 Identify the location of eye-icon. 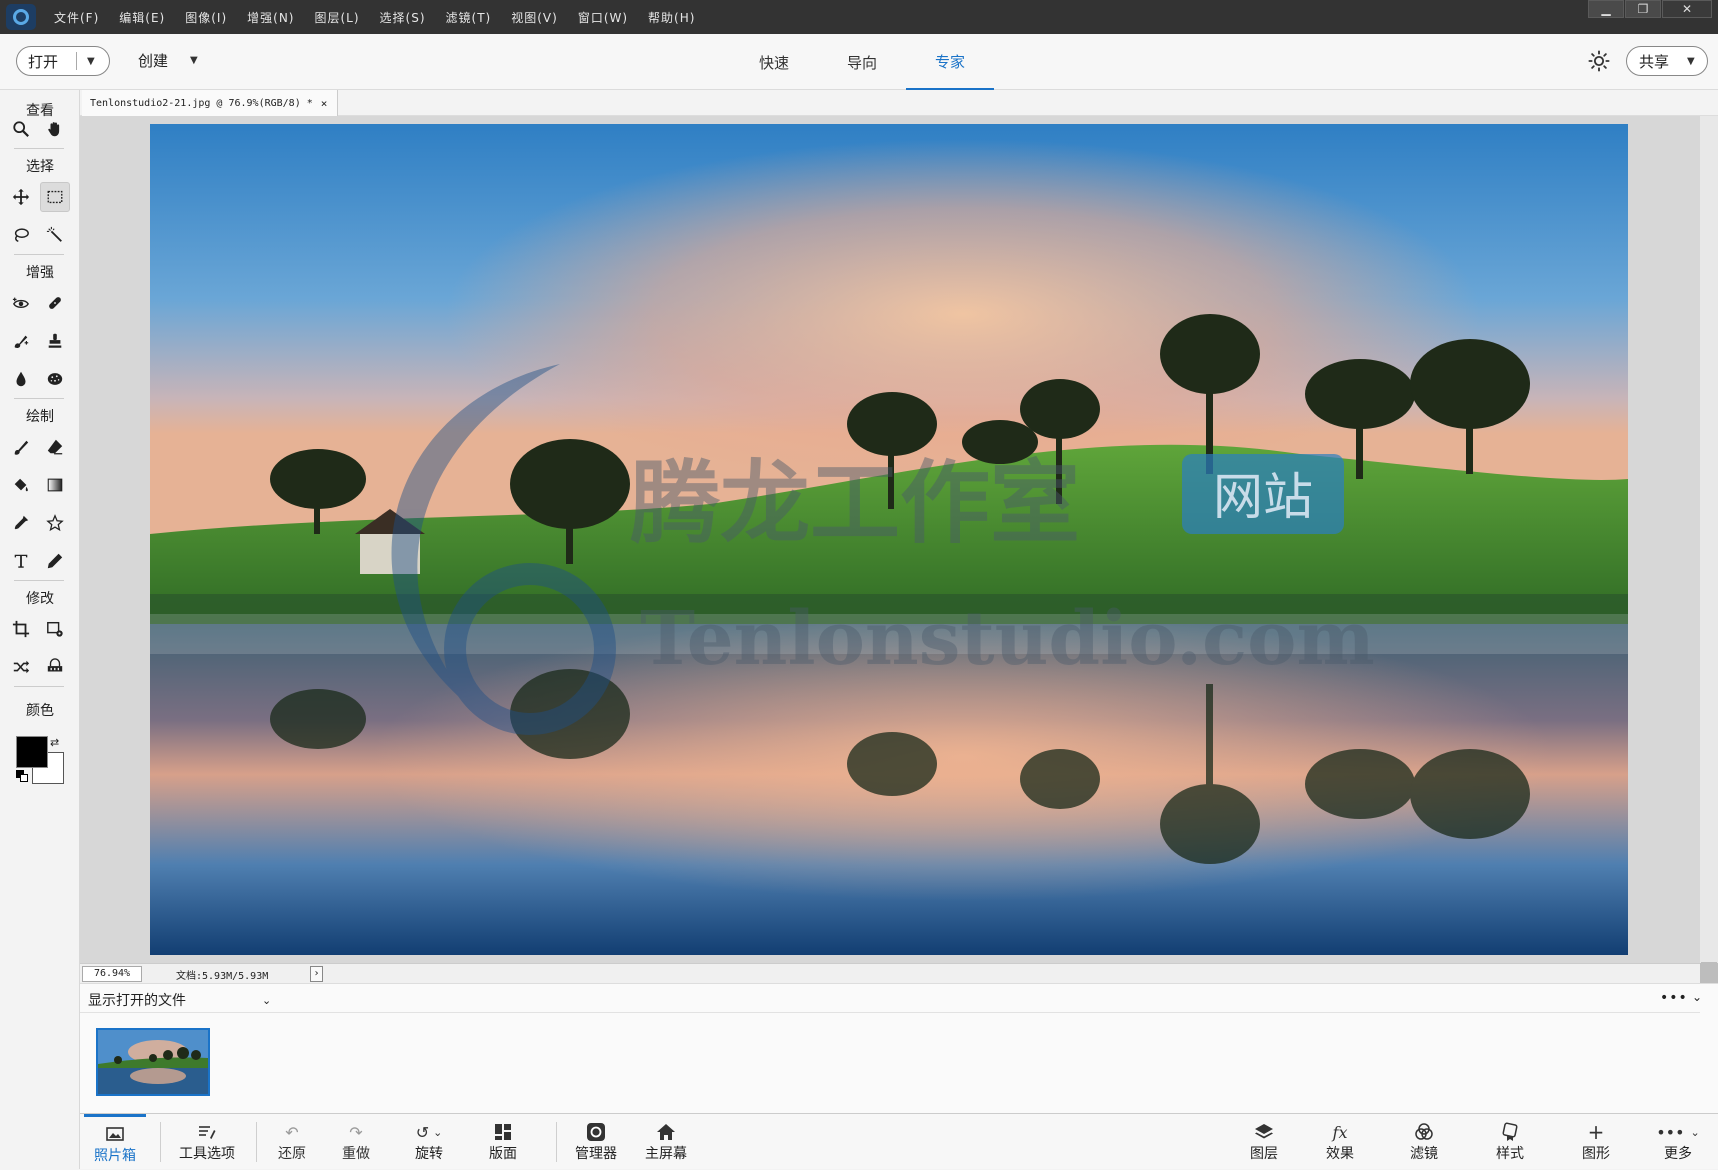
(20, 302).